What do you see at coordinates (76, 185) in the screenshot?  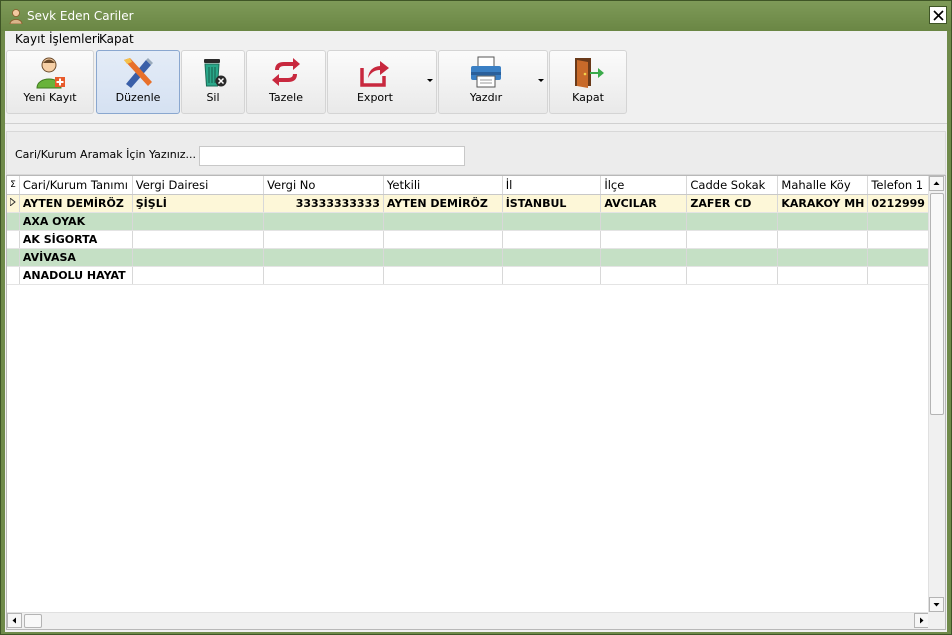 I see `column-header: Cari/Kurum Tanımı` at bounding box center [76, 185].